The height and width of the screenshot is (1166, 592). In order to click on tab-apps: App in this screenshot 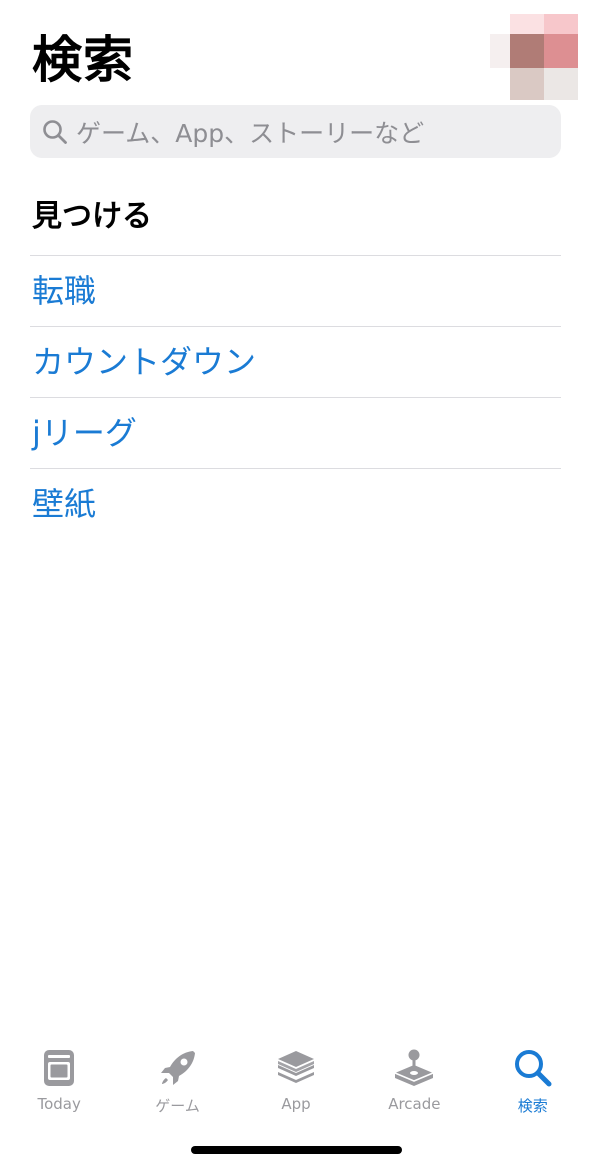, I will do `click(296, 1080)`.